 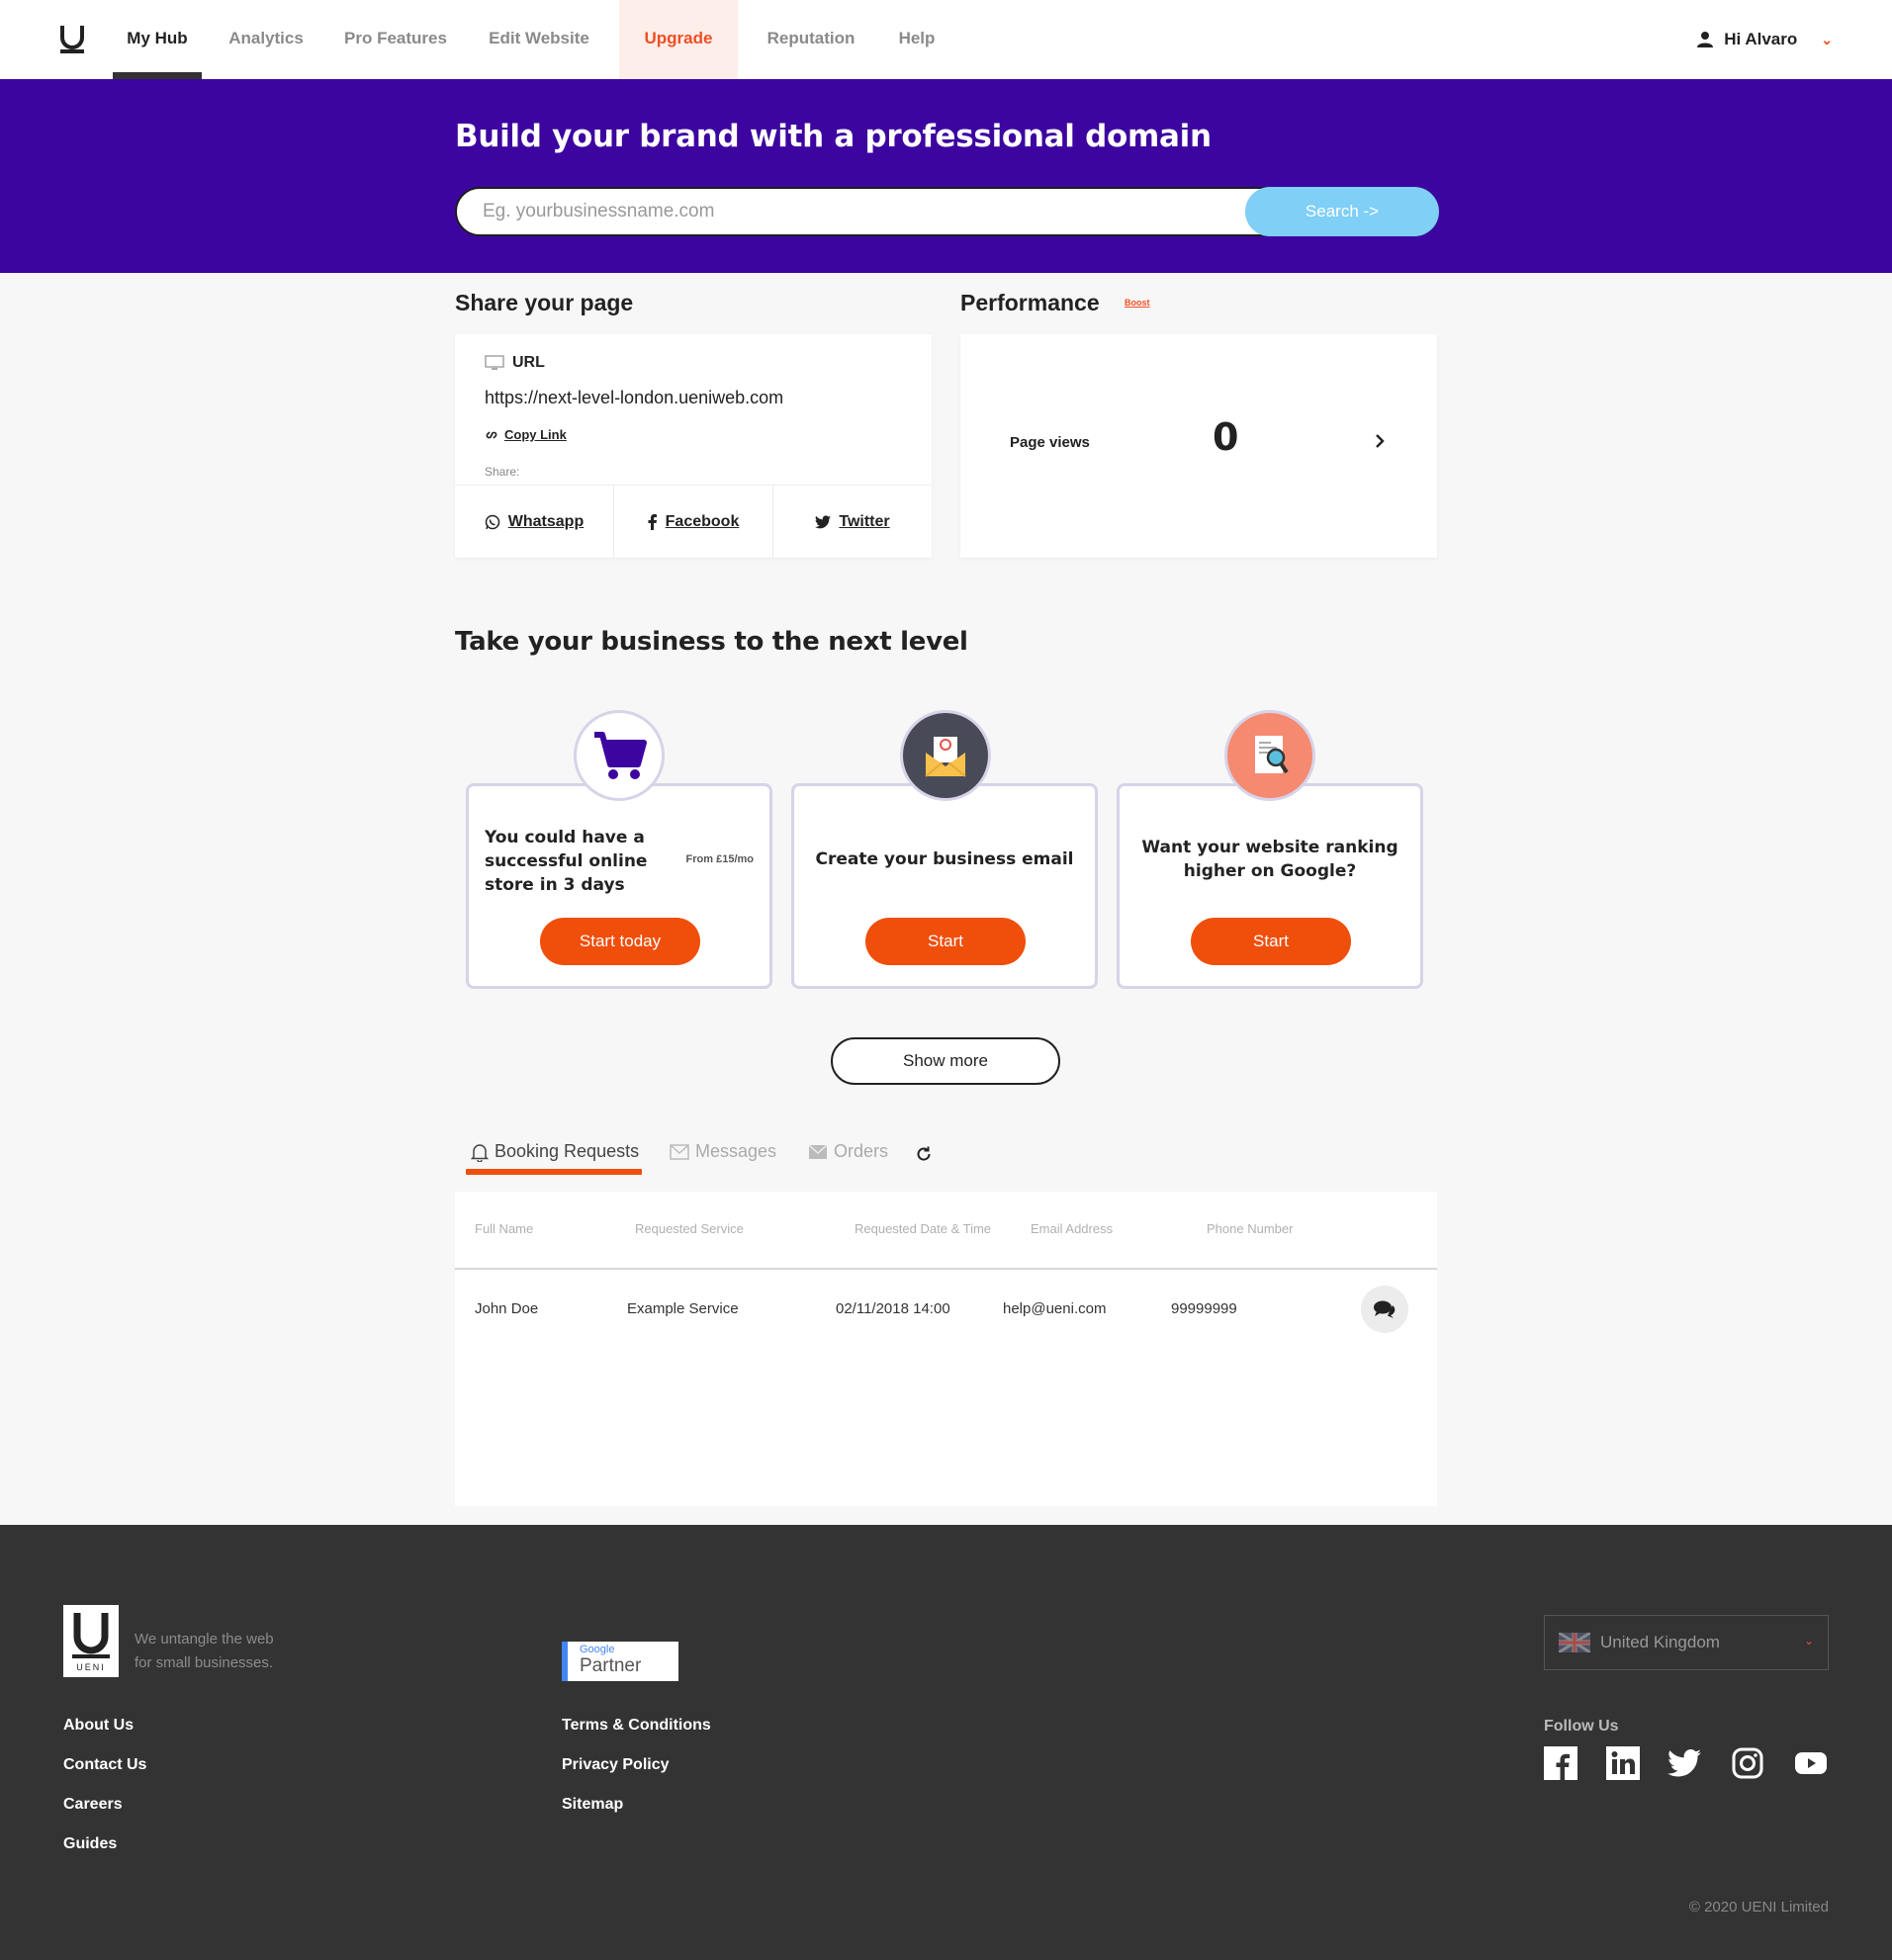 I want to click on start-today-button: Start today, so click(x=620, y=942).